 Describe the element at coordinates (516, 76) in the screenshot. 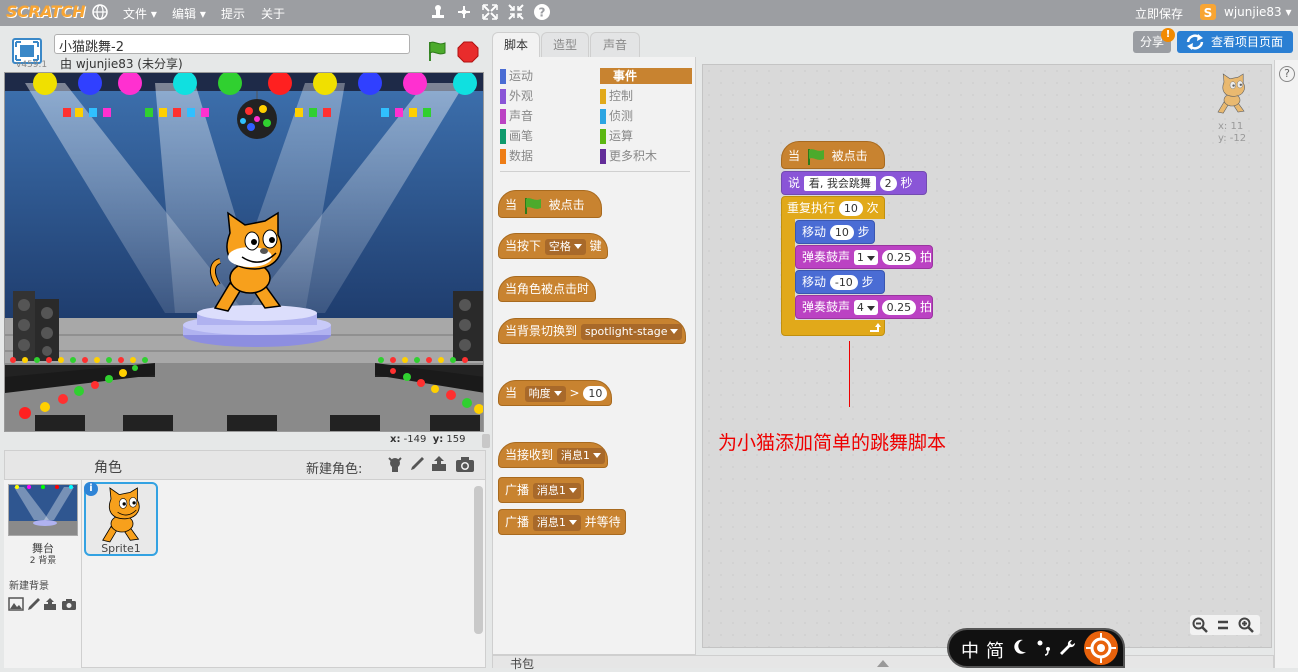

I see `category-motion: 运动` at that location.